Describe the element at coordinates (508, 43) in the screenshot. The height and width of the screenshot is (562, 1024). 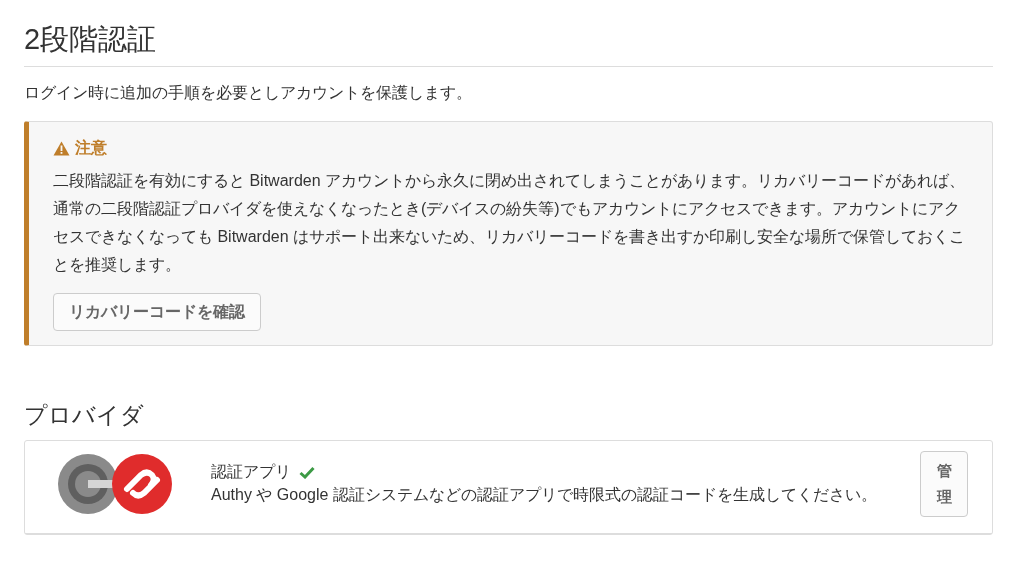
I see `page-title: 2段階認証` at that location.